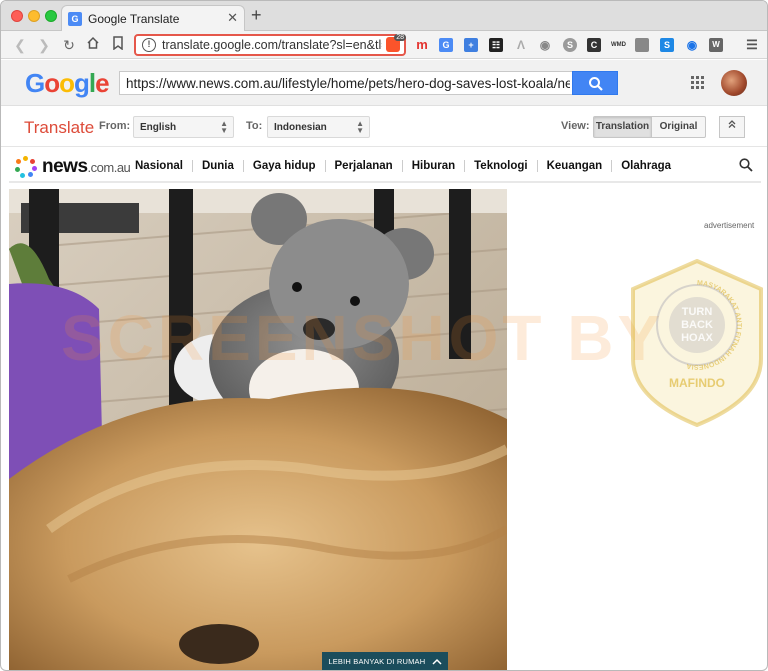 The height and width of the screenshot is (671, 768). I want to click on advertisement-label: advertisement, so click(729, 225).